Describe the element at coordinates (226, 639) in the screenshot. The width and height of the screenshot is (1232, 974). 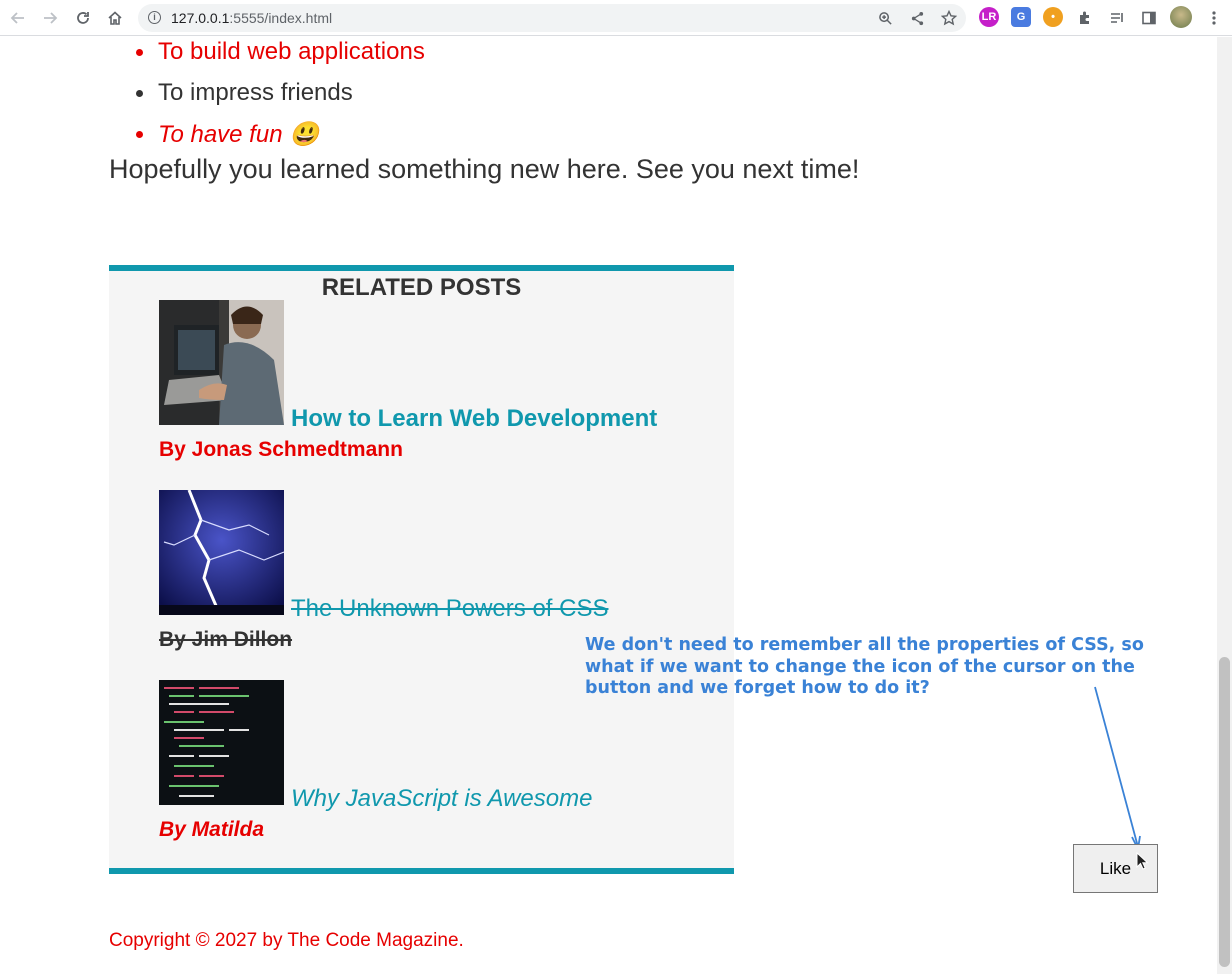
I see `post-author-2: By Jim Dillon` at that location.